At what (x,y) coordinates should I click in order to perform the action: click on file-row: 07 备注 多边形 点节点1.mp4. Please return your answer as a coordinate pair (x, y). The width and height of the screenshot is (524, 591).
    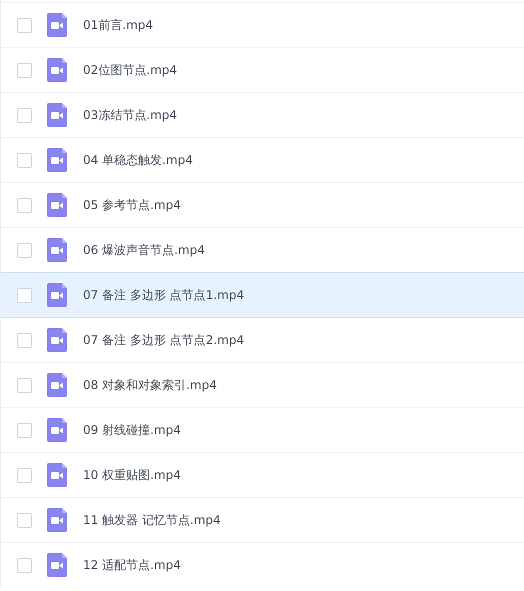
    Looking at the image, I should click on (262, 294).